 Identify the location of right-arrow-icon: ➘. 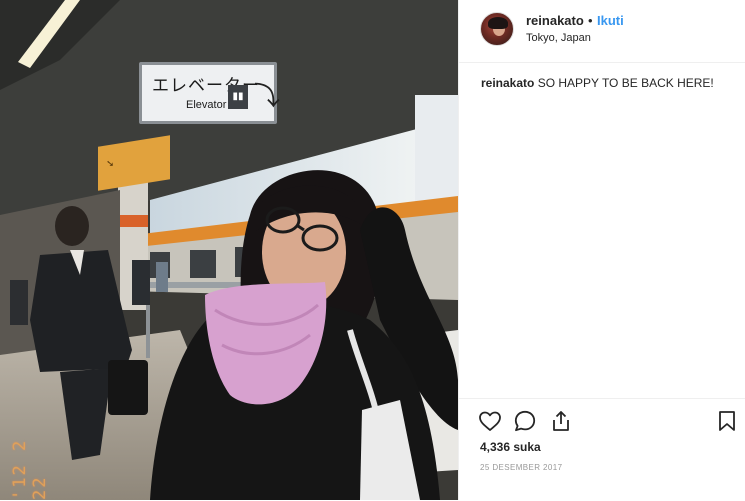
(110, 164).